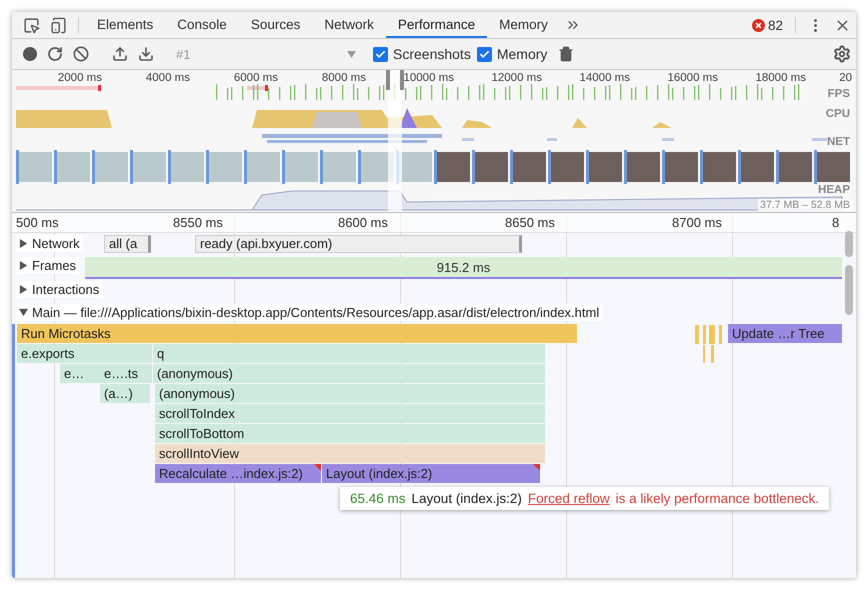 The width and height of the screenshot is (866, 589). What do you see at coordinates (834, 190) in the screenshot?
I see `lane-label: HEAP` at bounding box center [834, 190].